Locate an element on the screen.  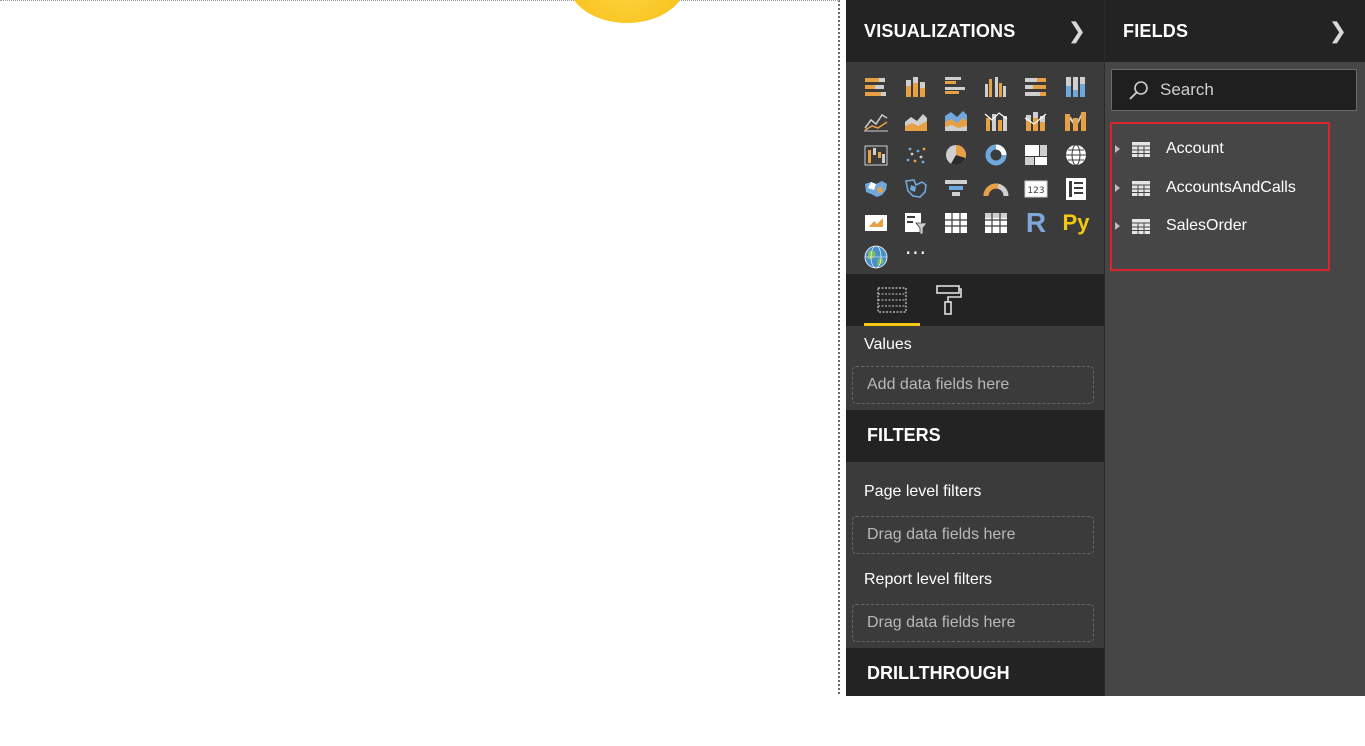
shape-map-icon is located at coordinates (916, 189).